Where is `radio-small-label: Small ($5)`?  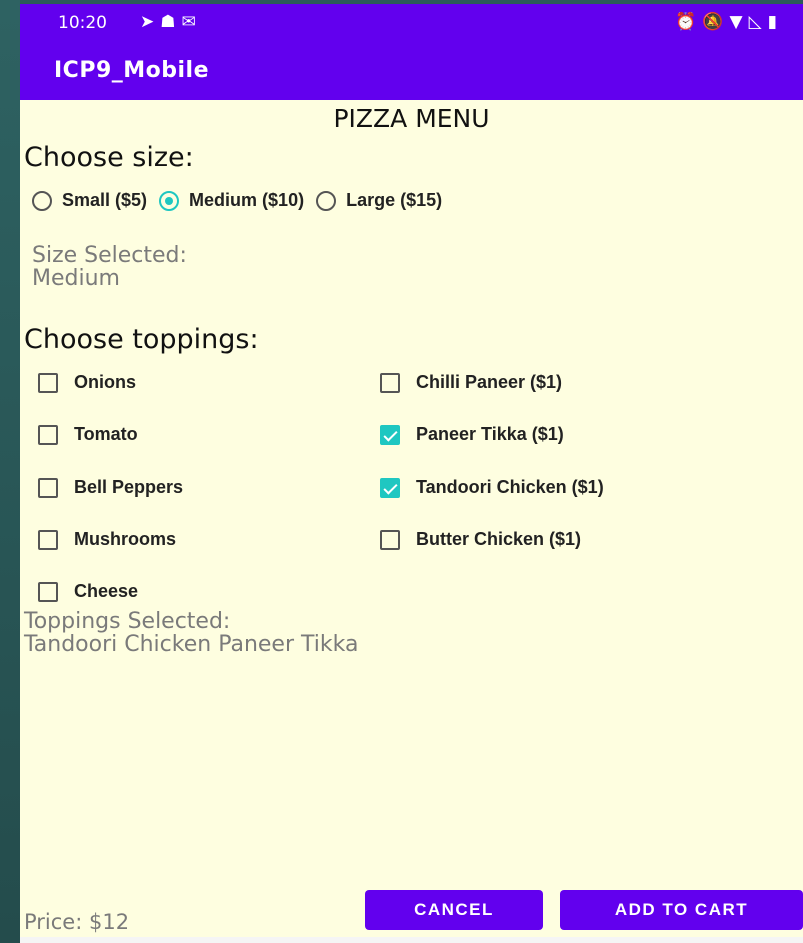
radio-small-label: Small ($5) is located at coordinates (105, 200).